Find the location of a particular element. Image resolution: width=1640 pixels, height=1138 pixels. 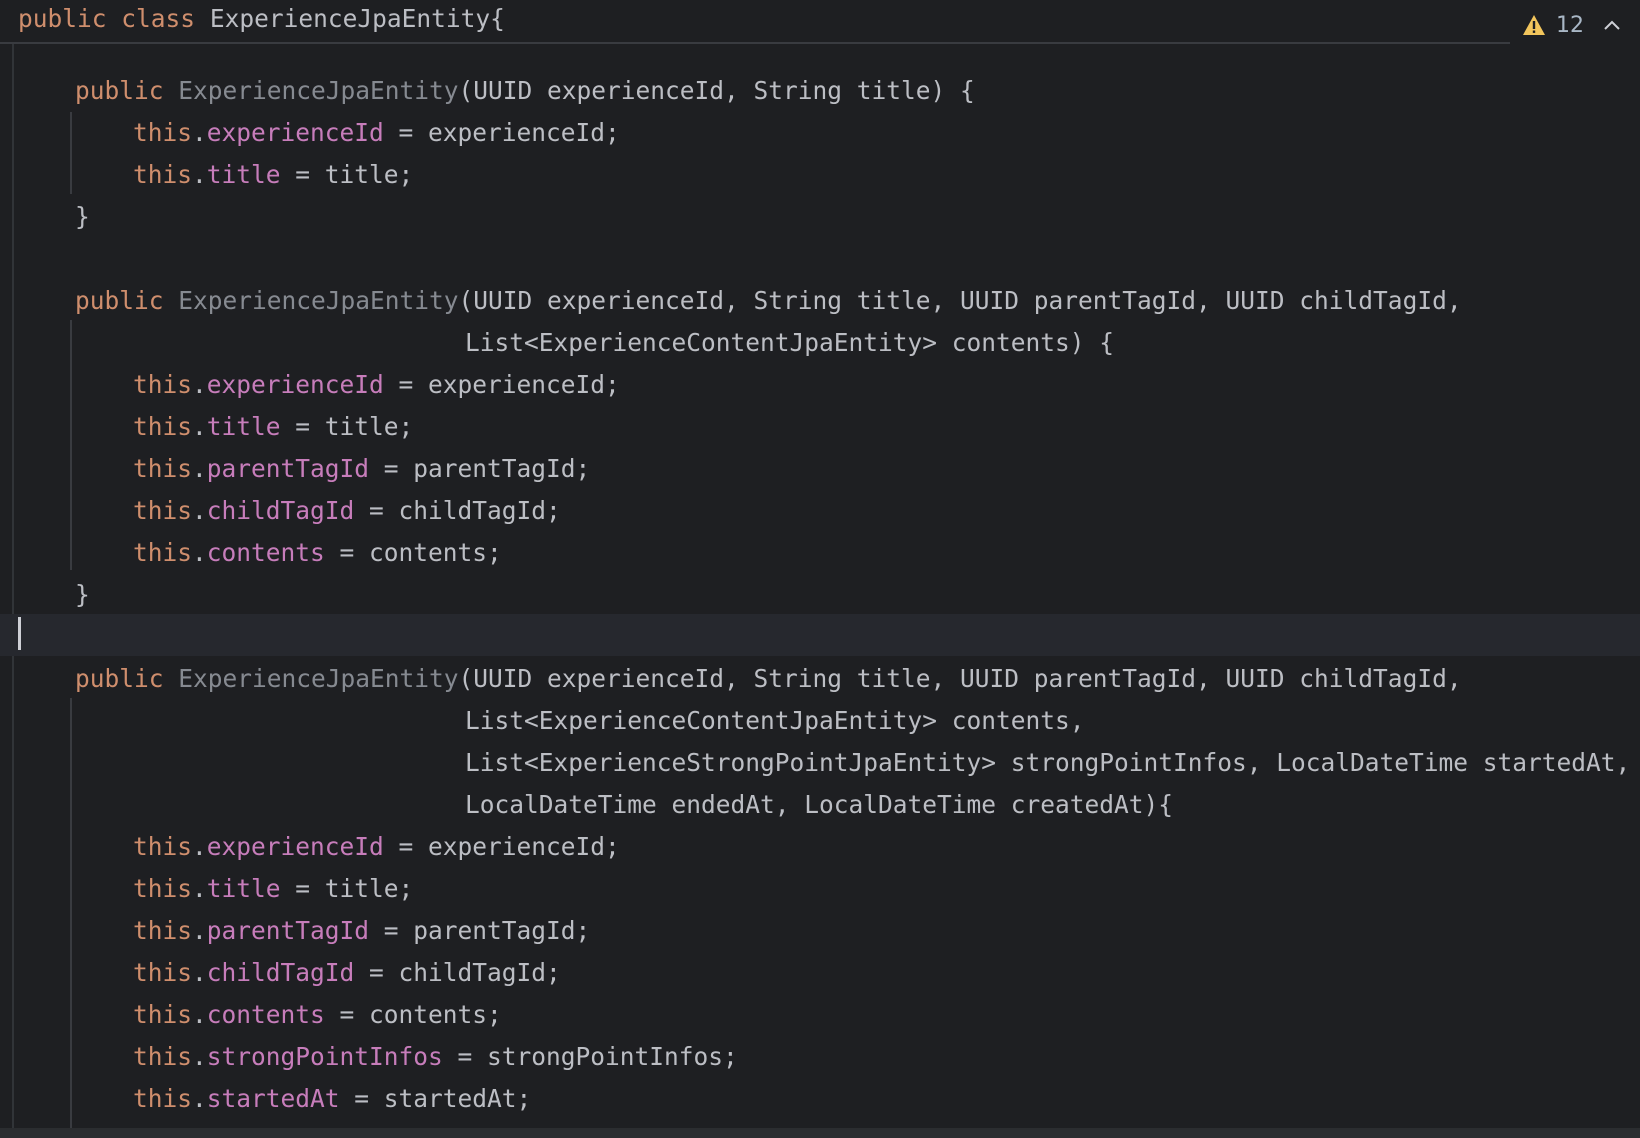

keyword: class is located at coordinates (158, 18).